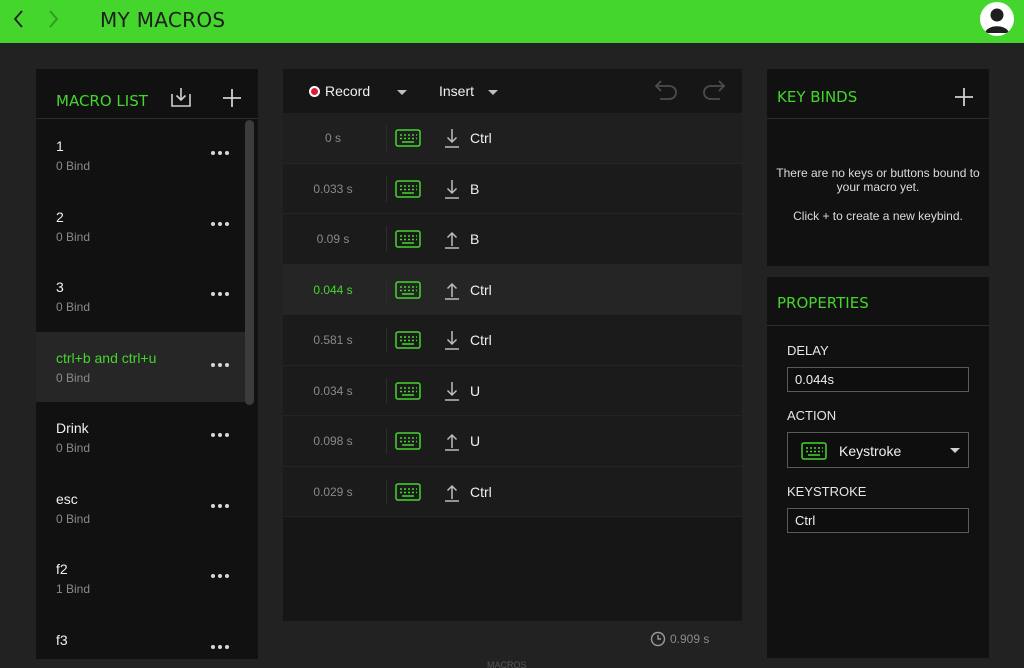 The height and width of the screenshot is (668, 1024). What do you see at coordinates (715, 90) in the screenshot?
I see `redo-icon` at bounding box center [715, 90].